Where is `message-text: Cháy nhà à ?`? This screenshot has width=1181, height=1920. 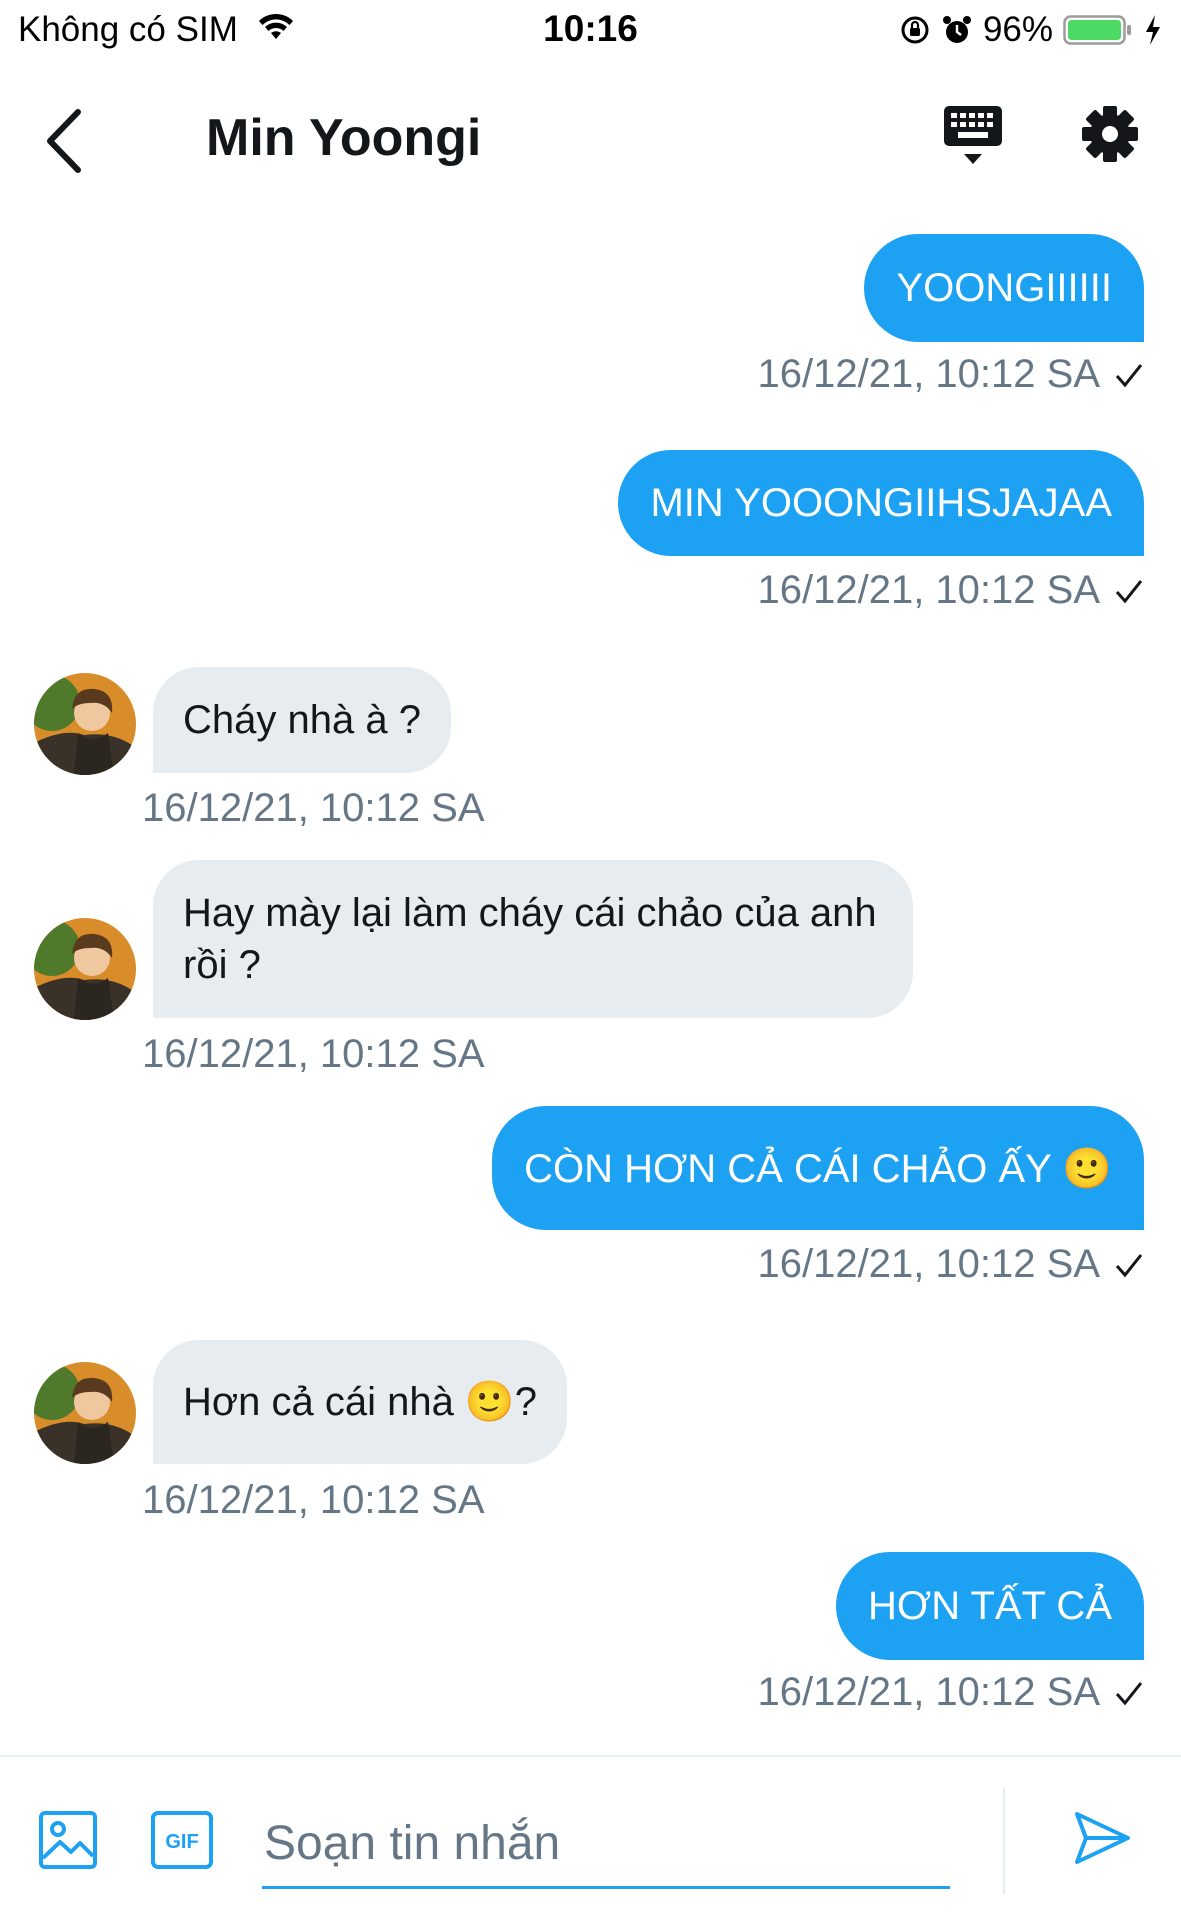
message-text: Cháy nhà à ? is located at coordinates (302, 720).